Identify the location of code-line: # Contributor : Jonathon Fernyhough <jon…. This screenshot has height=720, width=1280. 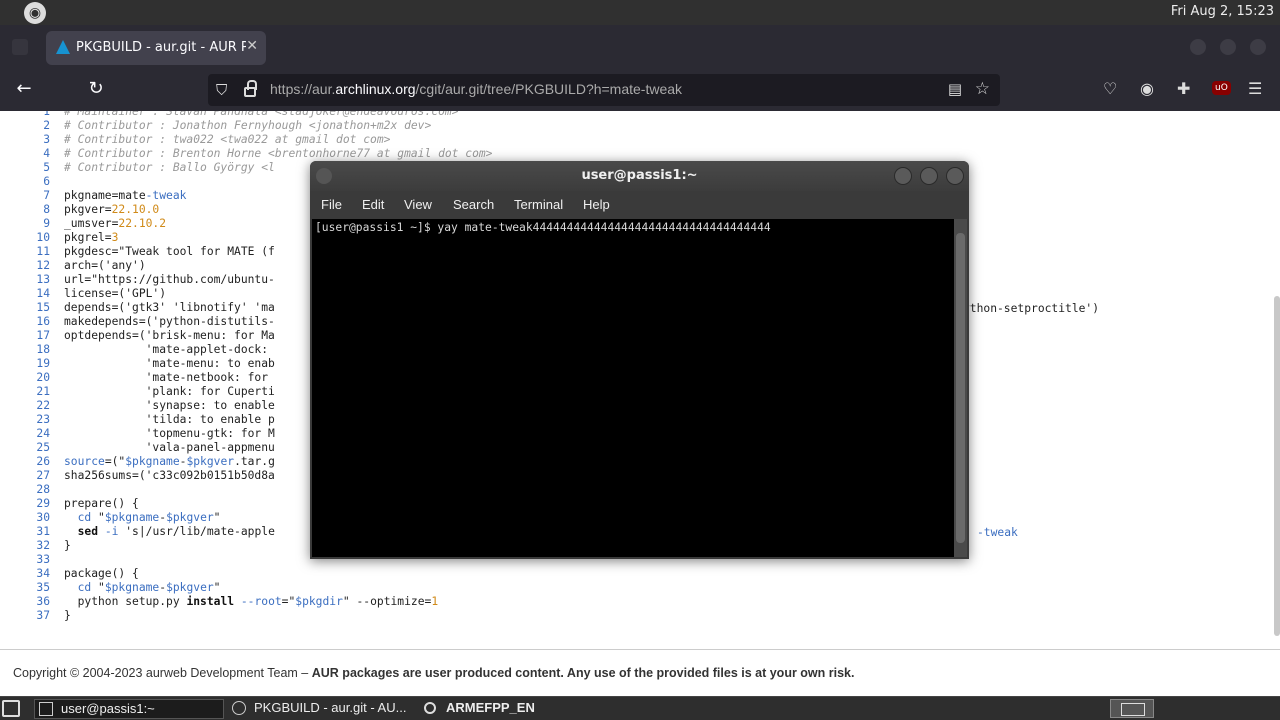
(248, 125).